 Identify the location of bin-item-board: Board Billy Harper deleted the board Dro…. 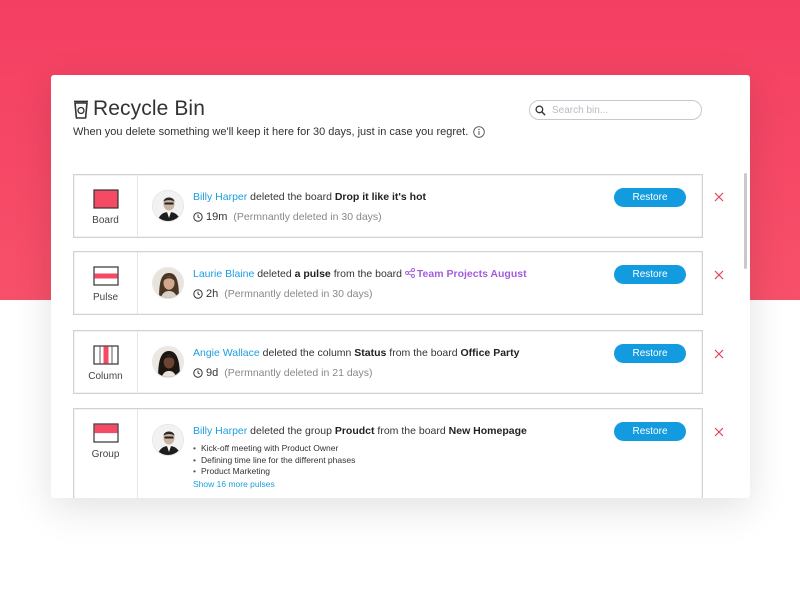
(388, 206).